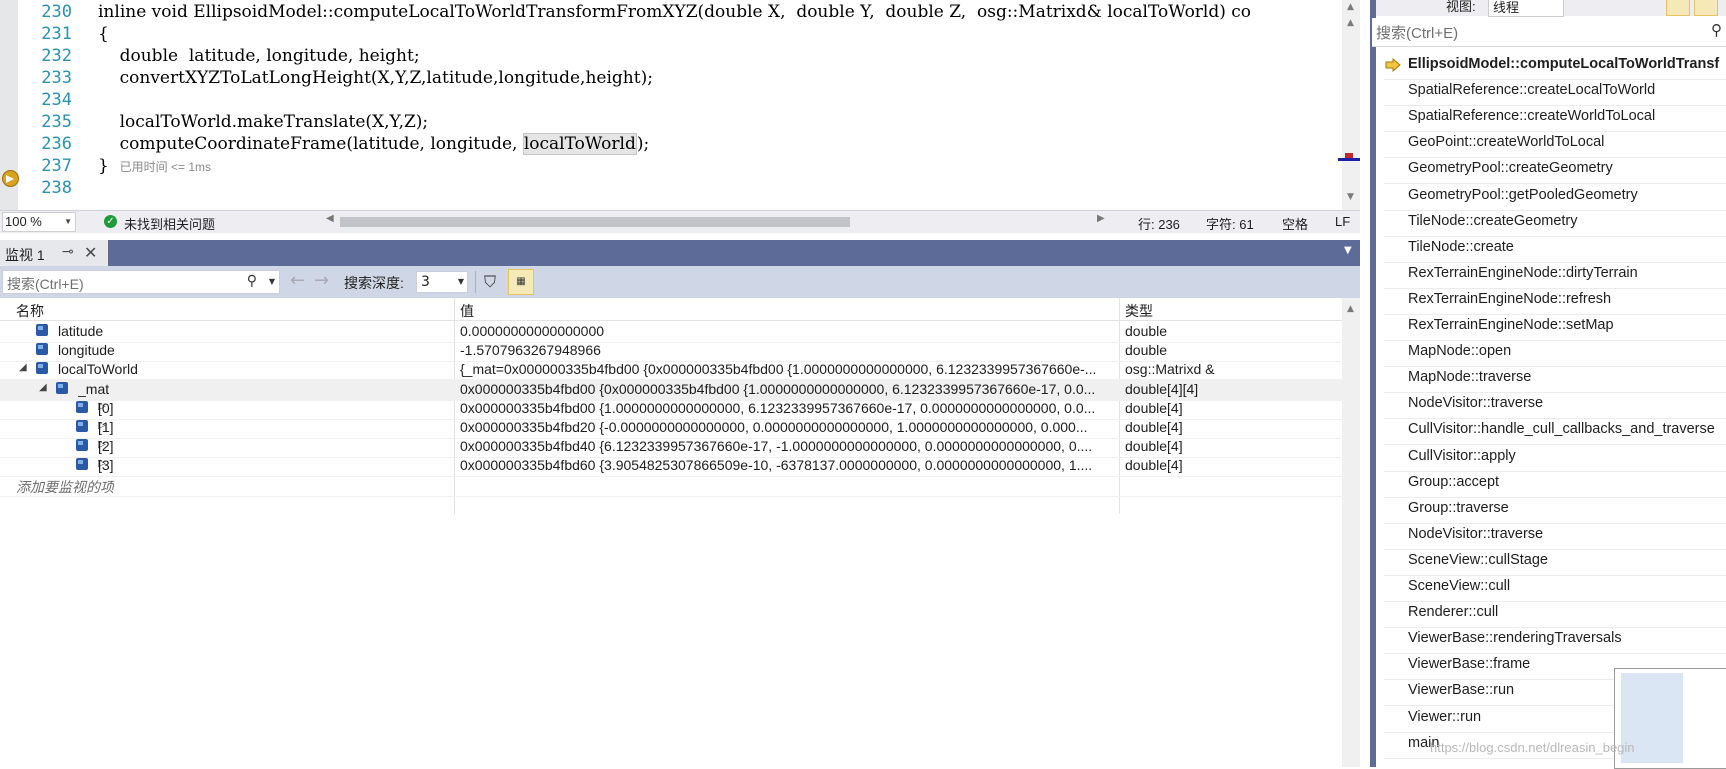 The height and width of the screenshot is (769, 1726). Describe the element at coordinates (521, 282) in the screenshot. I see `hex-display-button: ▦` at that location.